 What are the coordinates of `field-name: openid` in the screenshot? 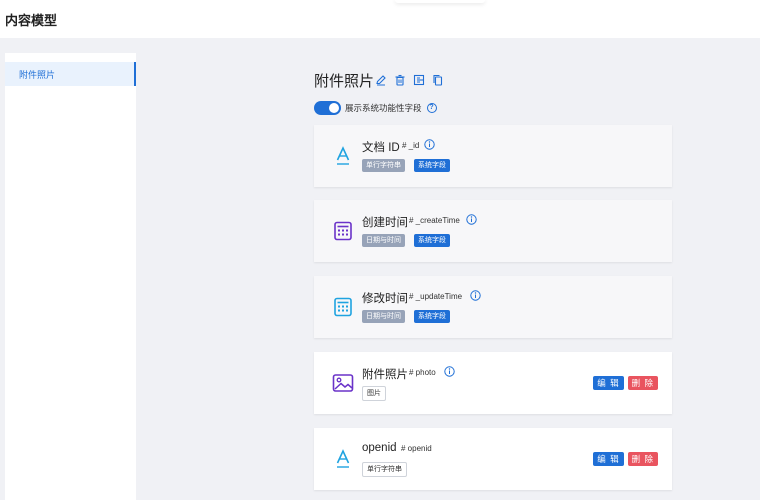 It's located at (379, 448).